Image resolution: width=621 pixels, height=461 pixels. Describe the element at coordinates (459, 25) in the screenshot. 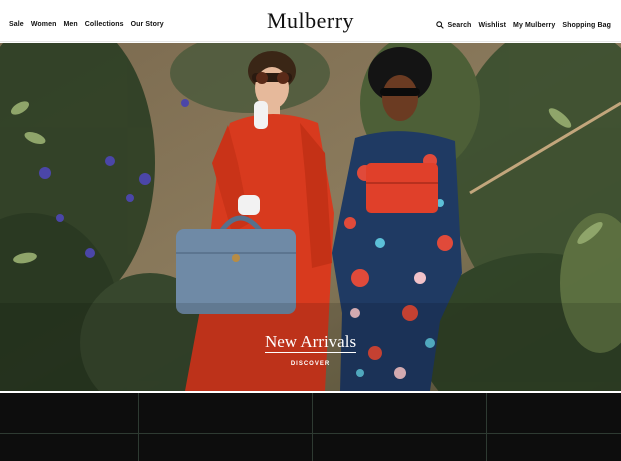

I see `search-label: Search` at that location.